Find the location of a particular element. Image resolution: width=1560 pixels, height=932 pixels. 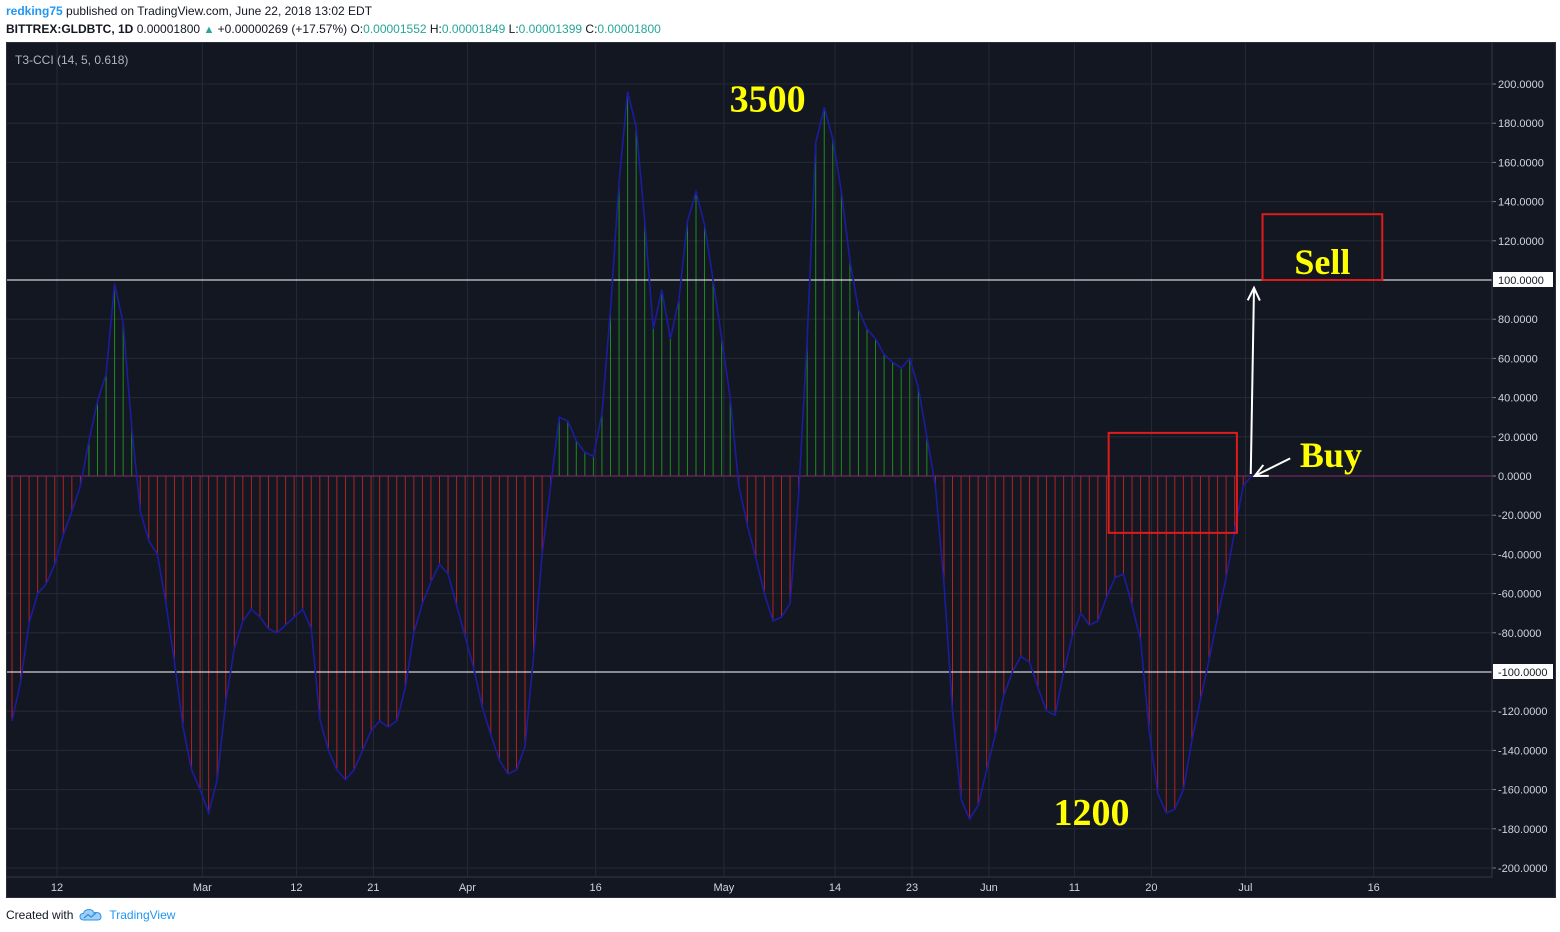

y-tick-label: 60.0000 is located at coordinates (1518, 359).